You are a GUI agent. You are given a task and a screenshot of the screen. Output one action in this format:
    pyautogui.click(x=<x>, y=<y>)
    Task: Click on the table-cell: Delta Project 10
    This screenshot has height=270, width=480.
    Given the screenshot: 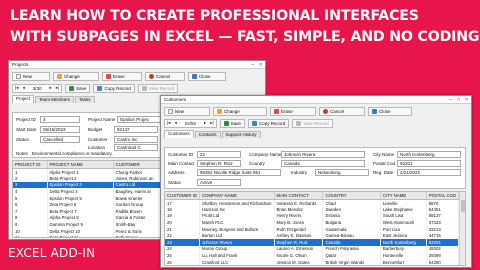 What is the action you would take?
    pyautogui.click(x=80, y=231)
    